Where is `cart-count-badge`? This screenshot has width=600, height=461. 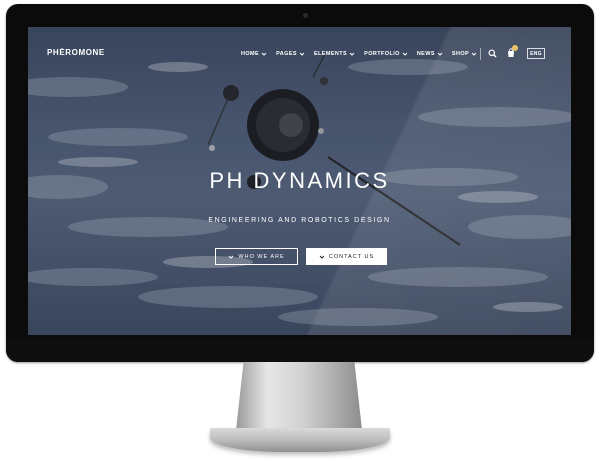 cart-count-badge is located at coordinates (515, 48).